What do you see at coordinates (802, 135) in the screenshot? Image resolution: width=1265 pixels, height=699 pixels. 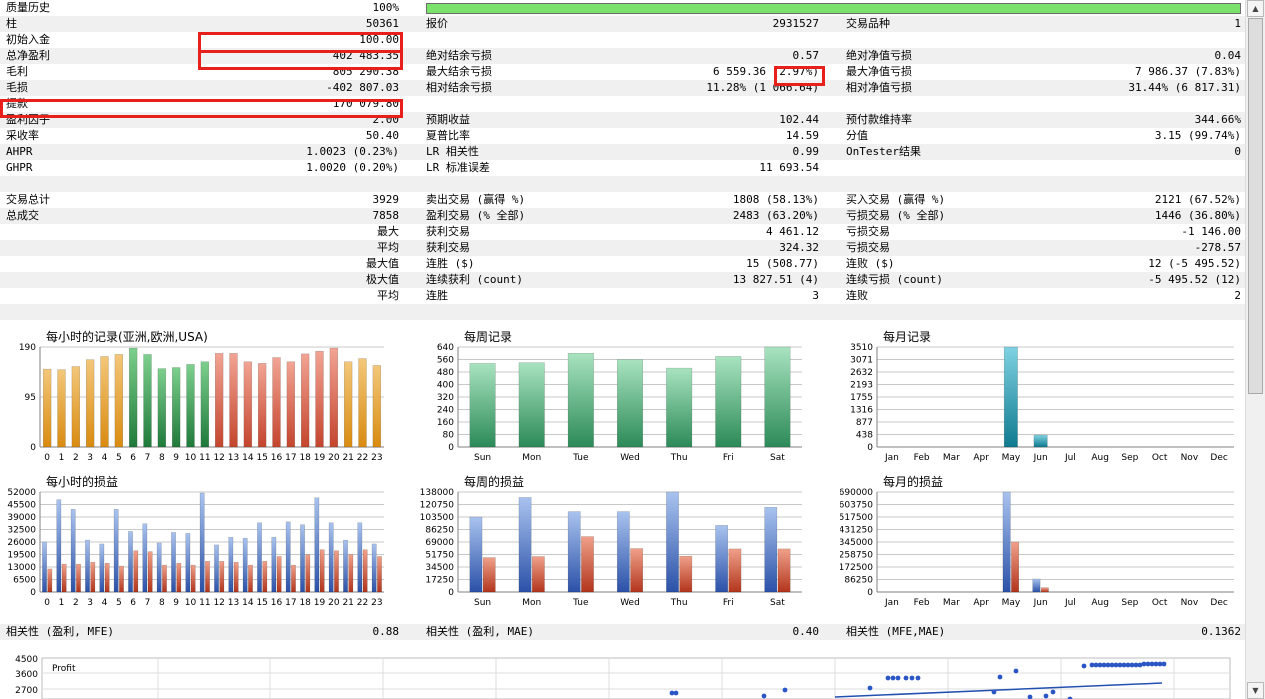 I see `stat-value: 14.59` at bounding box center [802, 135].